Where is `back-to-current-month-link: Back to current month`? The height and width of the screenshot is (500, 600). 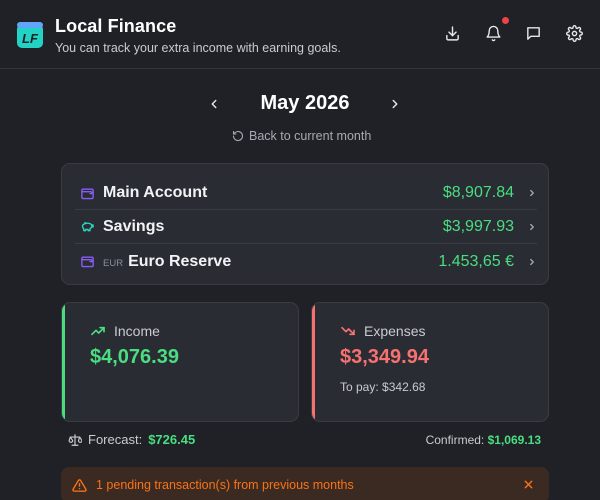 back-to-current-month-link: Back to current month is located at coordinates (301, 136).